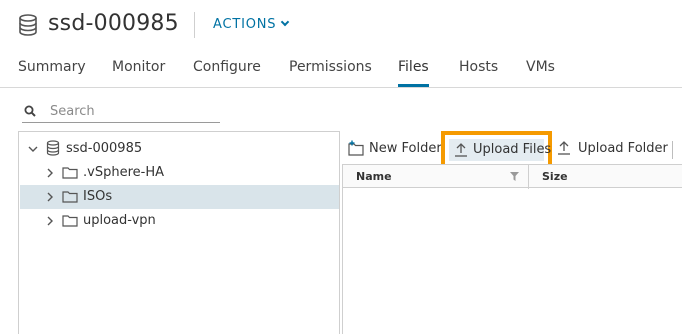  I want to click on tree-item-label: ISOs, so click(98, 196).